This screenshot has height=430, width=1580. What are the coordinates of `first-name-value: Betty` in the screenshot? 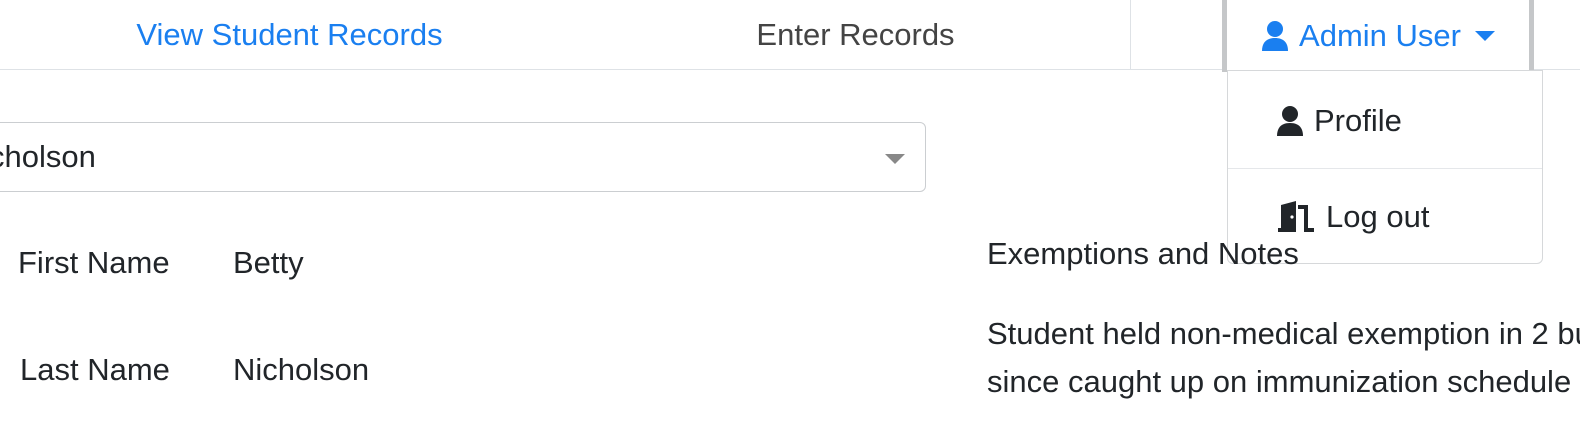 It's located at (268, 262).